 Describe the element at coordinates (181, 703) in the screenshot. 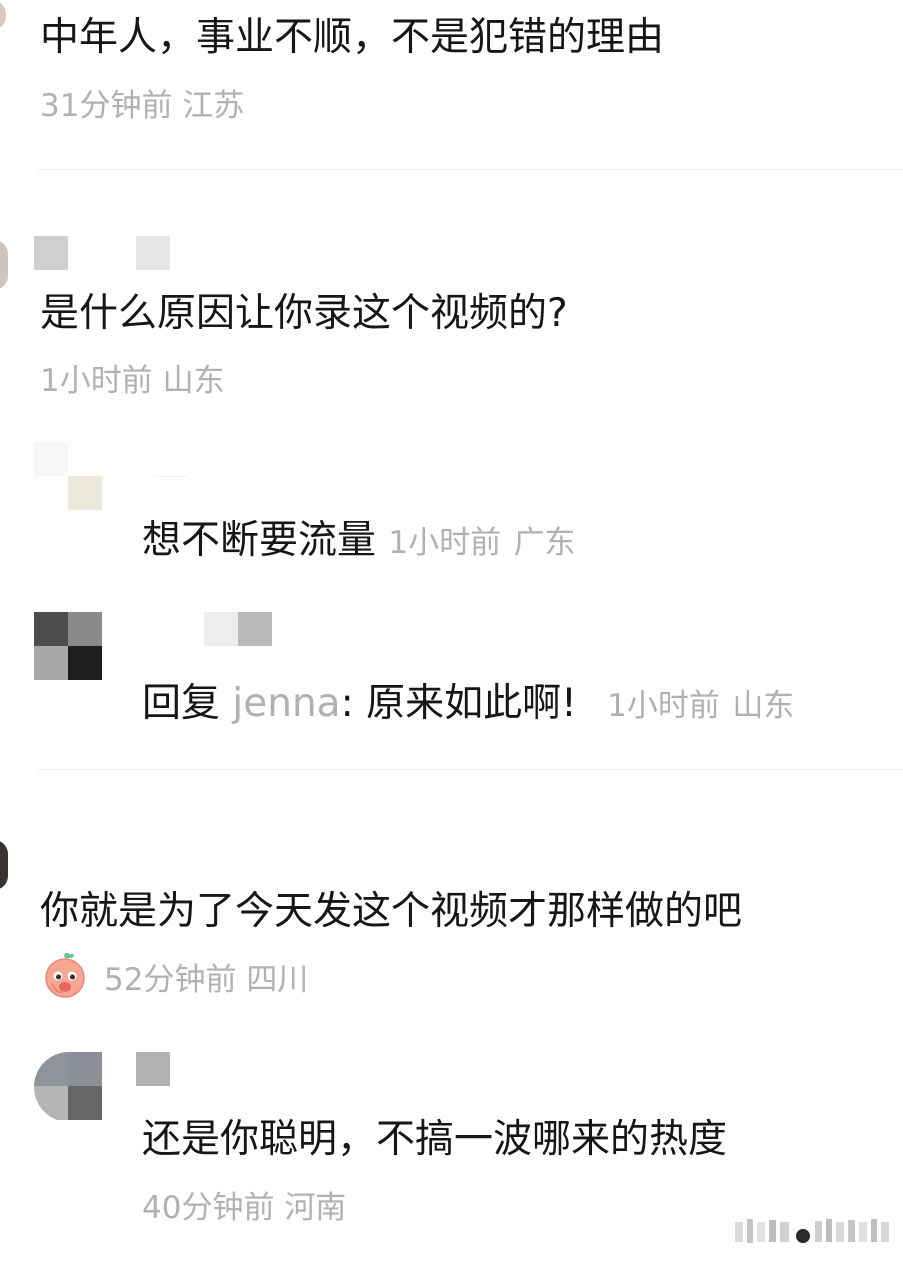

I see `reply-prefix: 回复` at that location.